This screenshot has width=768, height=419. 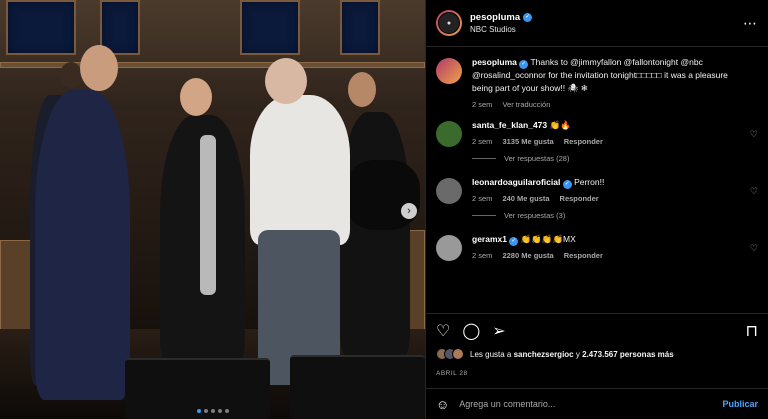 I want to click on comment-composer: ☺ Publicar, so click(x=597, y=403).